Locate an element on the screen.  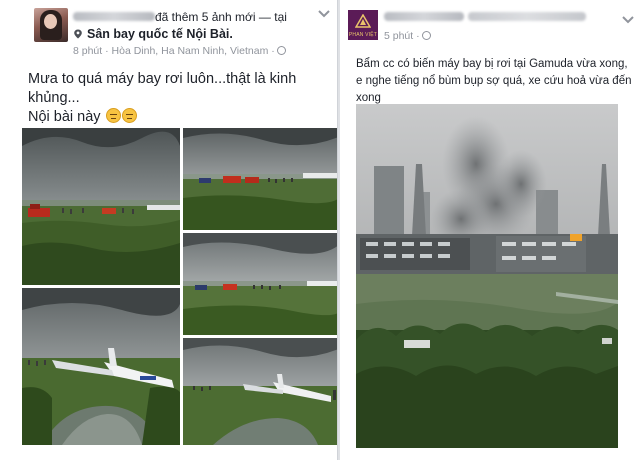
crashed-plane-in-ditch-image is located at coordinates (101, 366).